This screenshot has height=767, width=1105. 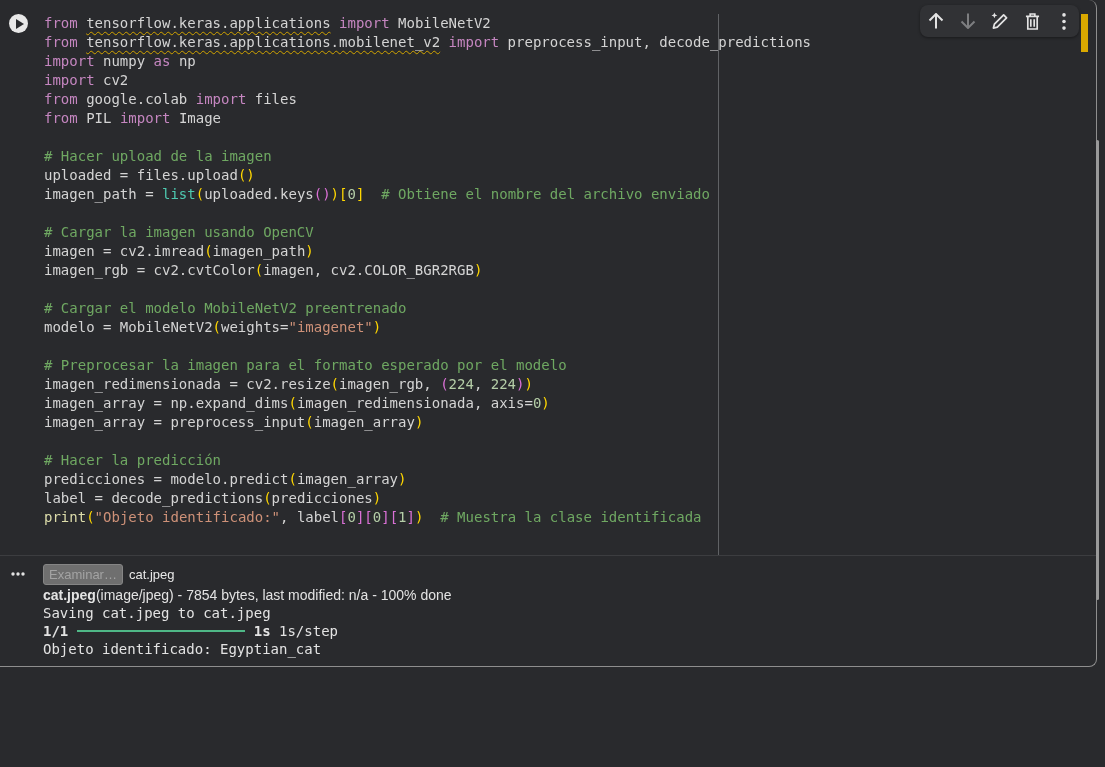 I want to click on output-line: Saving cat.jpeg to cat.jpeg, so click(x=157, y=613).